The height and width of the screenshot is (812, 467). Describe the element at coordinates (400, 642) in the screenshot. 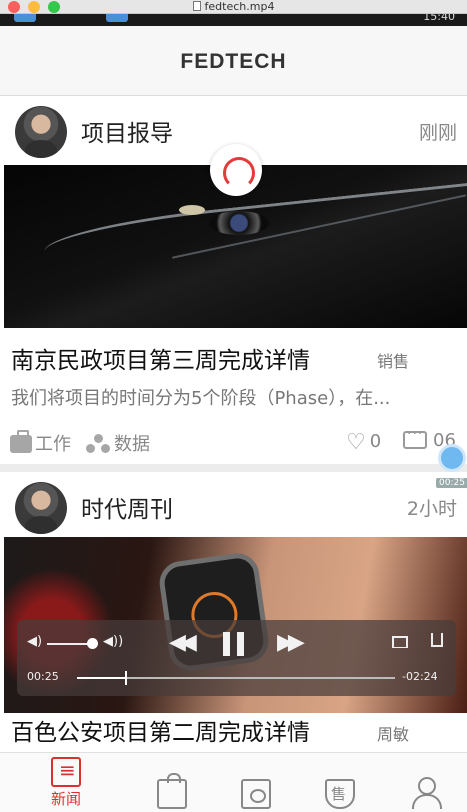

I see `airplay-button` at that location.